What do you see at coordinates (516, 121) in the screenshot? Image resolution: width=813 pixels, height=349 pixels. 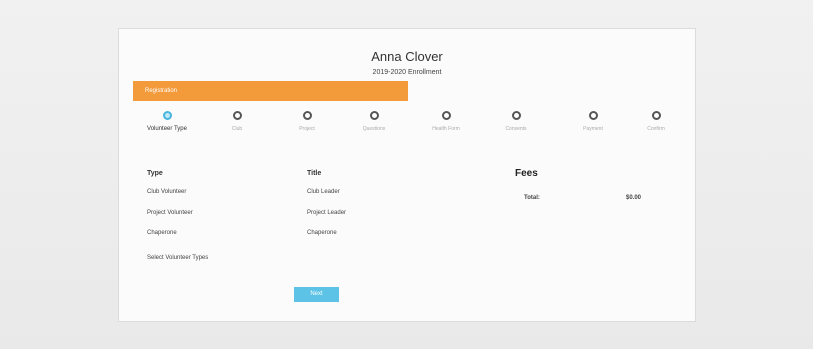 I see `step-consents: Consents` at bounding box center [516, 121].